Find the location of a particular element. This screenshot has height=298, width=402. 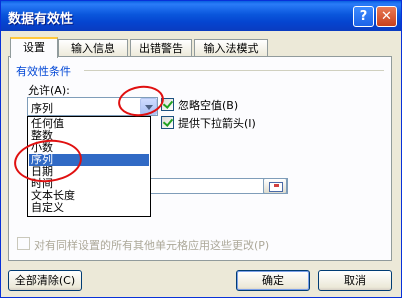

option-custom: 自定义 is located at coordinates (89, 208).